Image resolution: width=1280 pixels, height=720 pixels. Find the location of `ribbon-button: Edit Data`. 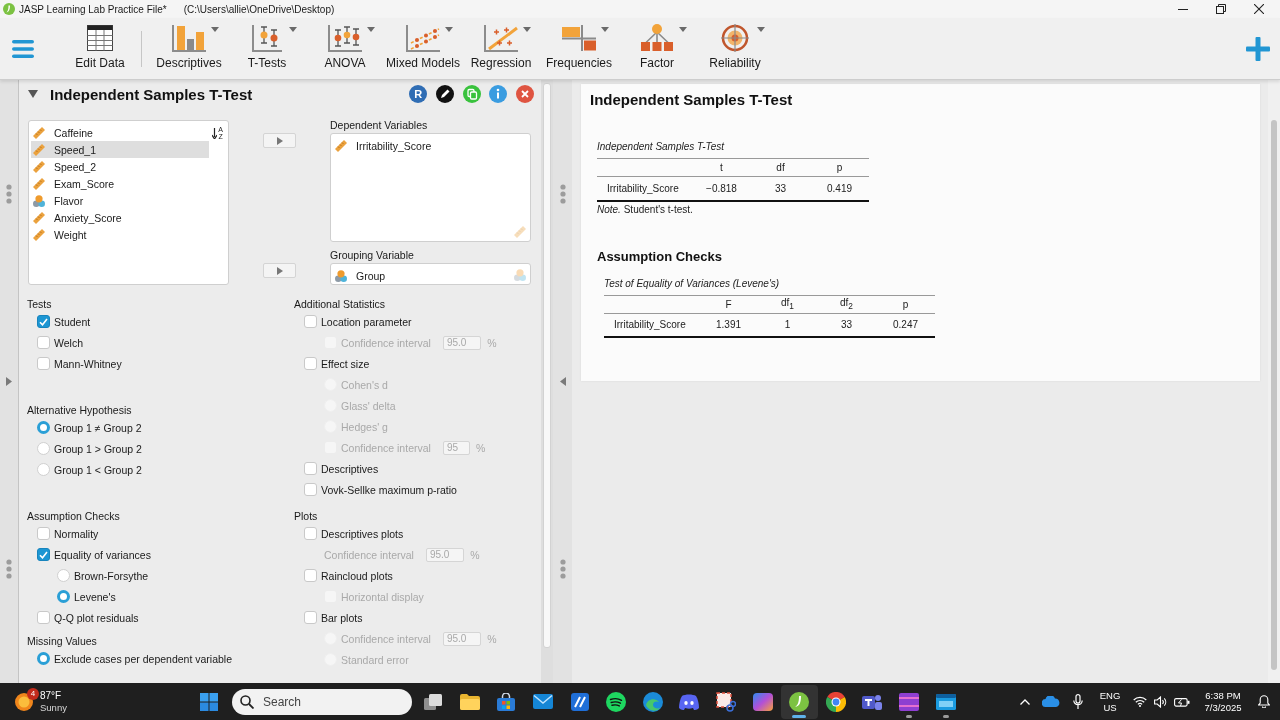

ribbon-button: Edit Data is located at coordinates (100, 48).